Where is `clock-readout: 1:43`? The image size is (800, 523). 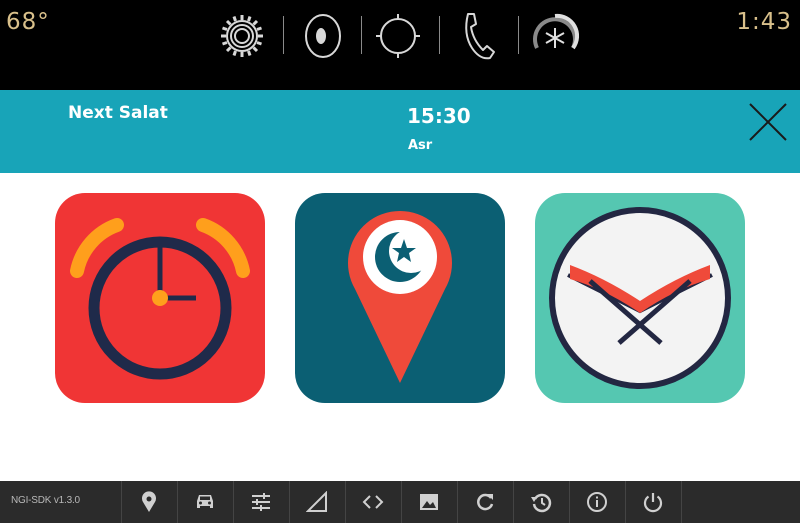
clock-readout: 1:43 is located at coordinates (764, 22).